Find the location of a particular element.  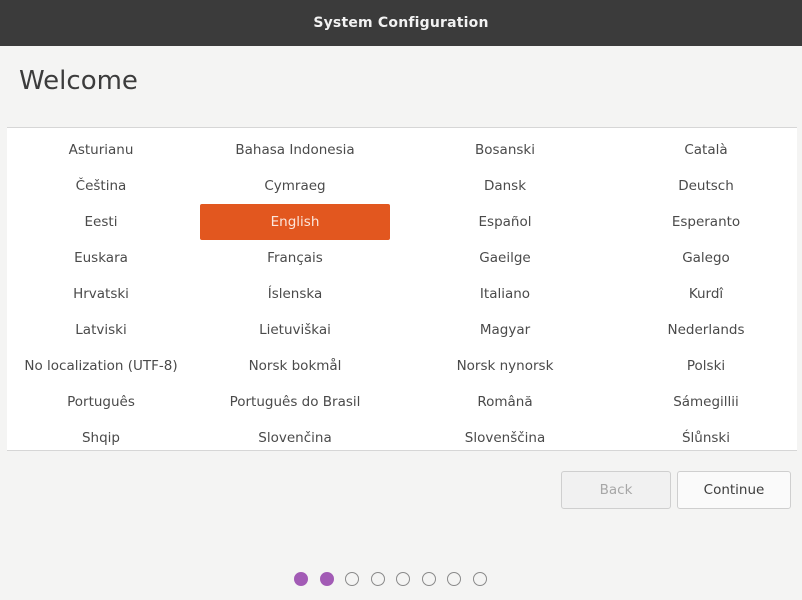

language-option: Français is located at coordinates (295, 258).